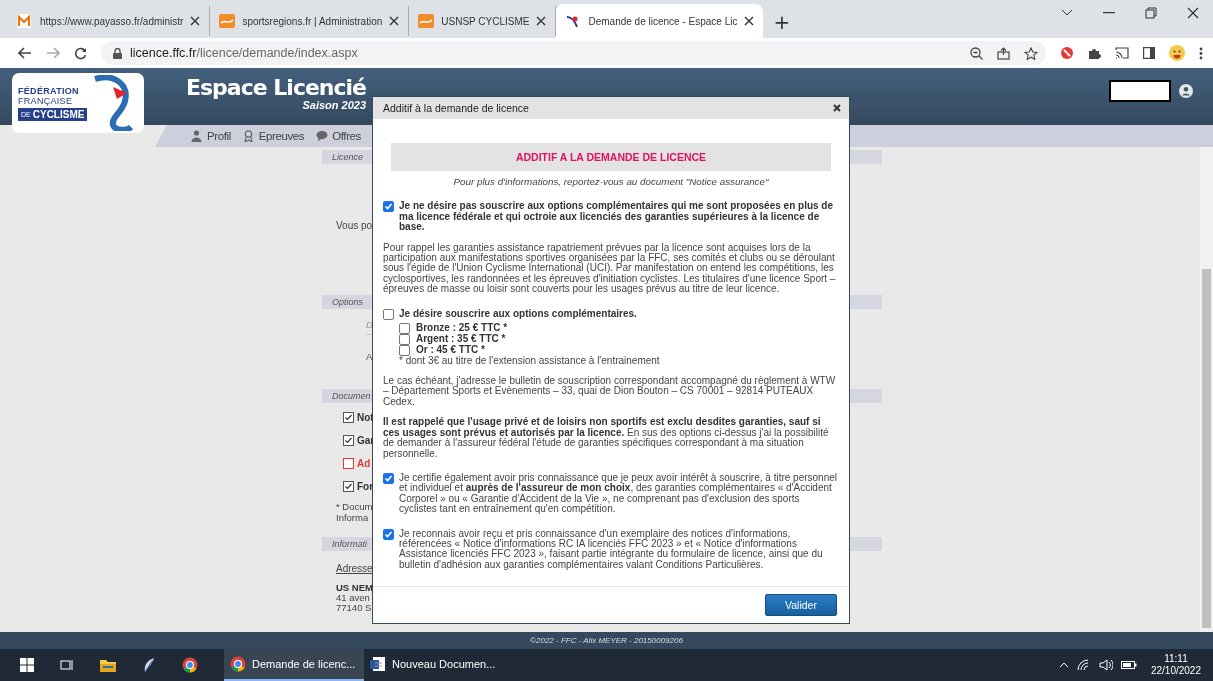  Describe the element at coordinates (1176, 659) in the screenshot. I see `clock-time: 11:11` at that location.